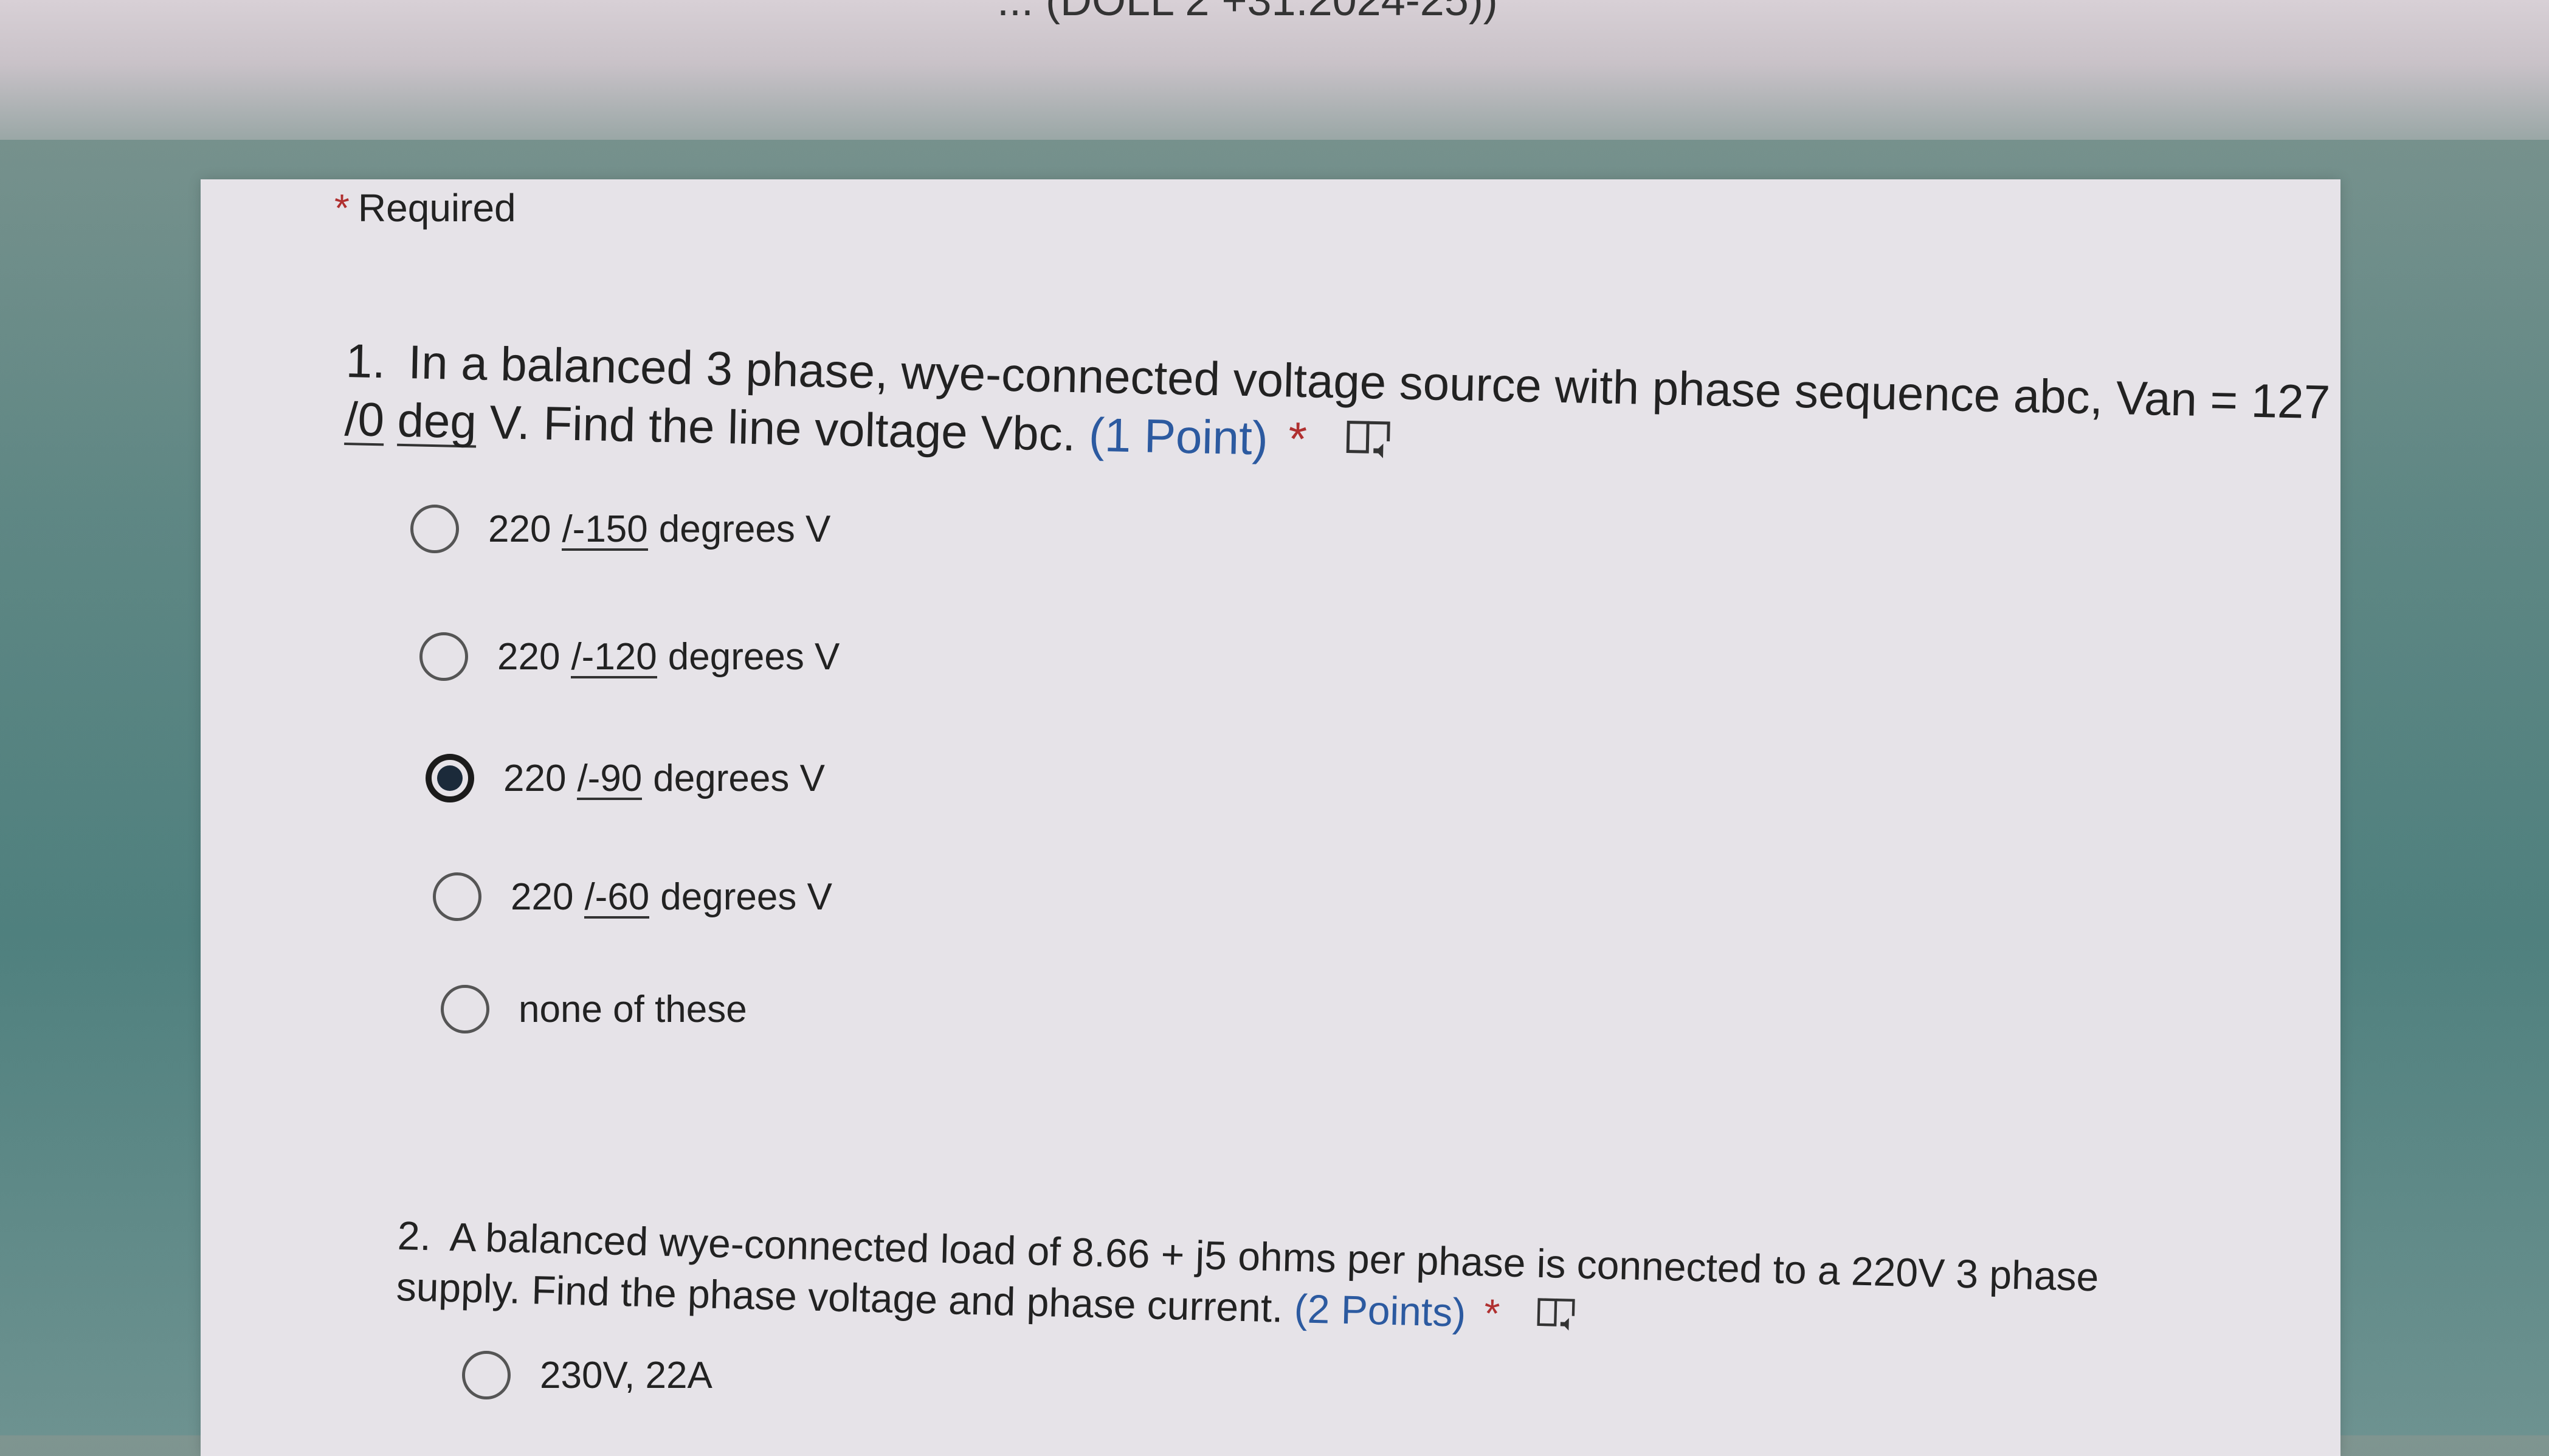  Describe the element at coordinates (605, 529) in the screenshot. I see `option-angle: /-150` at that location.